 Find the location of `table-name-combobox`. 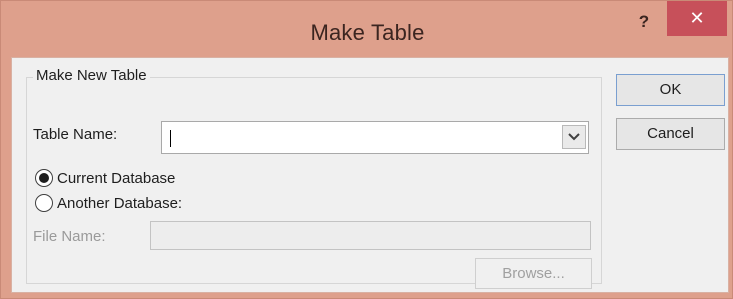

table-name-combobox is located at coordinates (375, 137).